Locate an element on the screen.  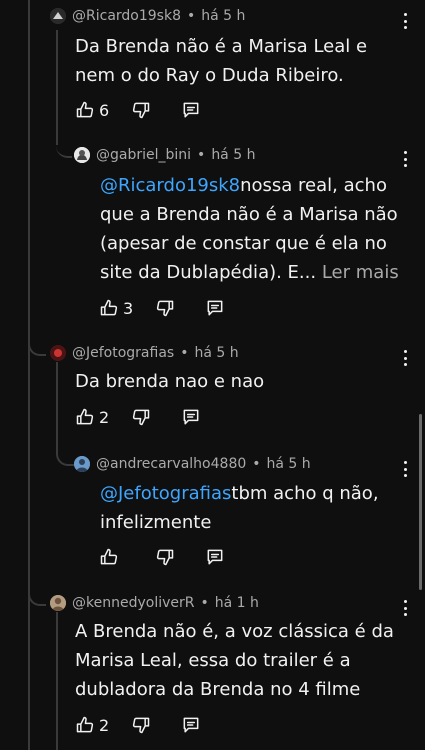
like-button: 3 is located at coordinates (116, 308).